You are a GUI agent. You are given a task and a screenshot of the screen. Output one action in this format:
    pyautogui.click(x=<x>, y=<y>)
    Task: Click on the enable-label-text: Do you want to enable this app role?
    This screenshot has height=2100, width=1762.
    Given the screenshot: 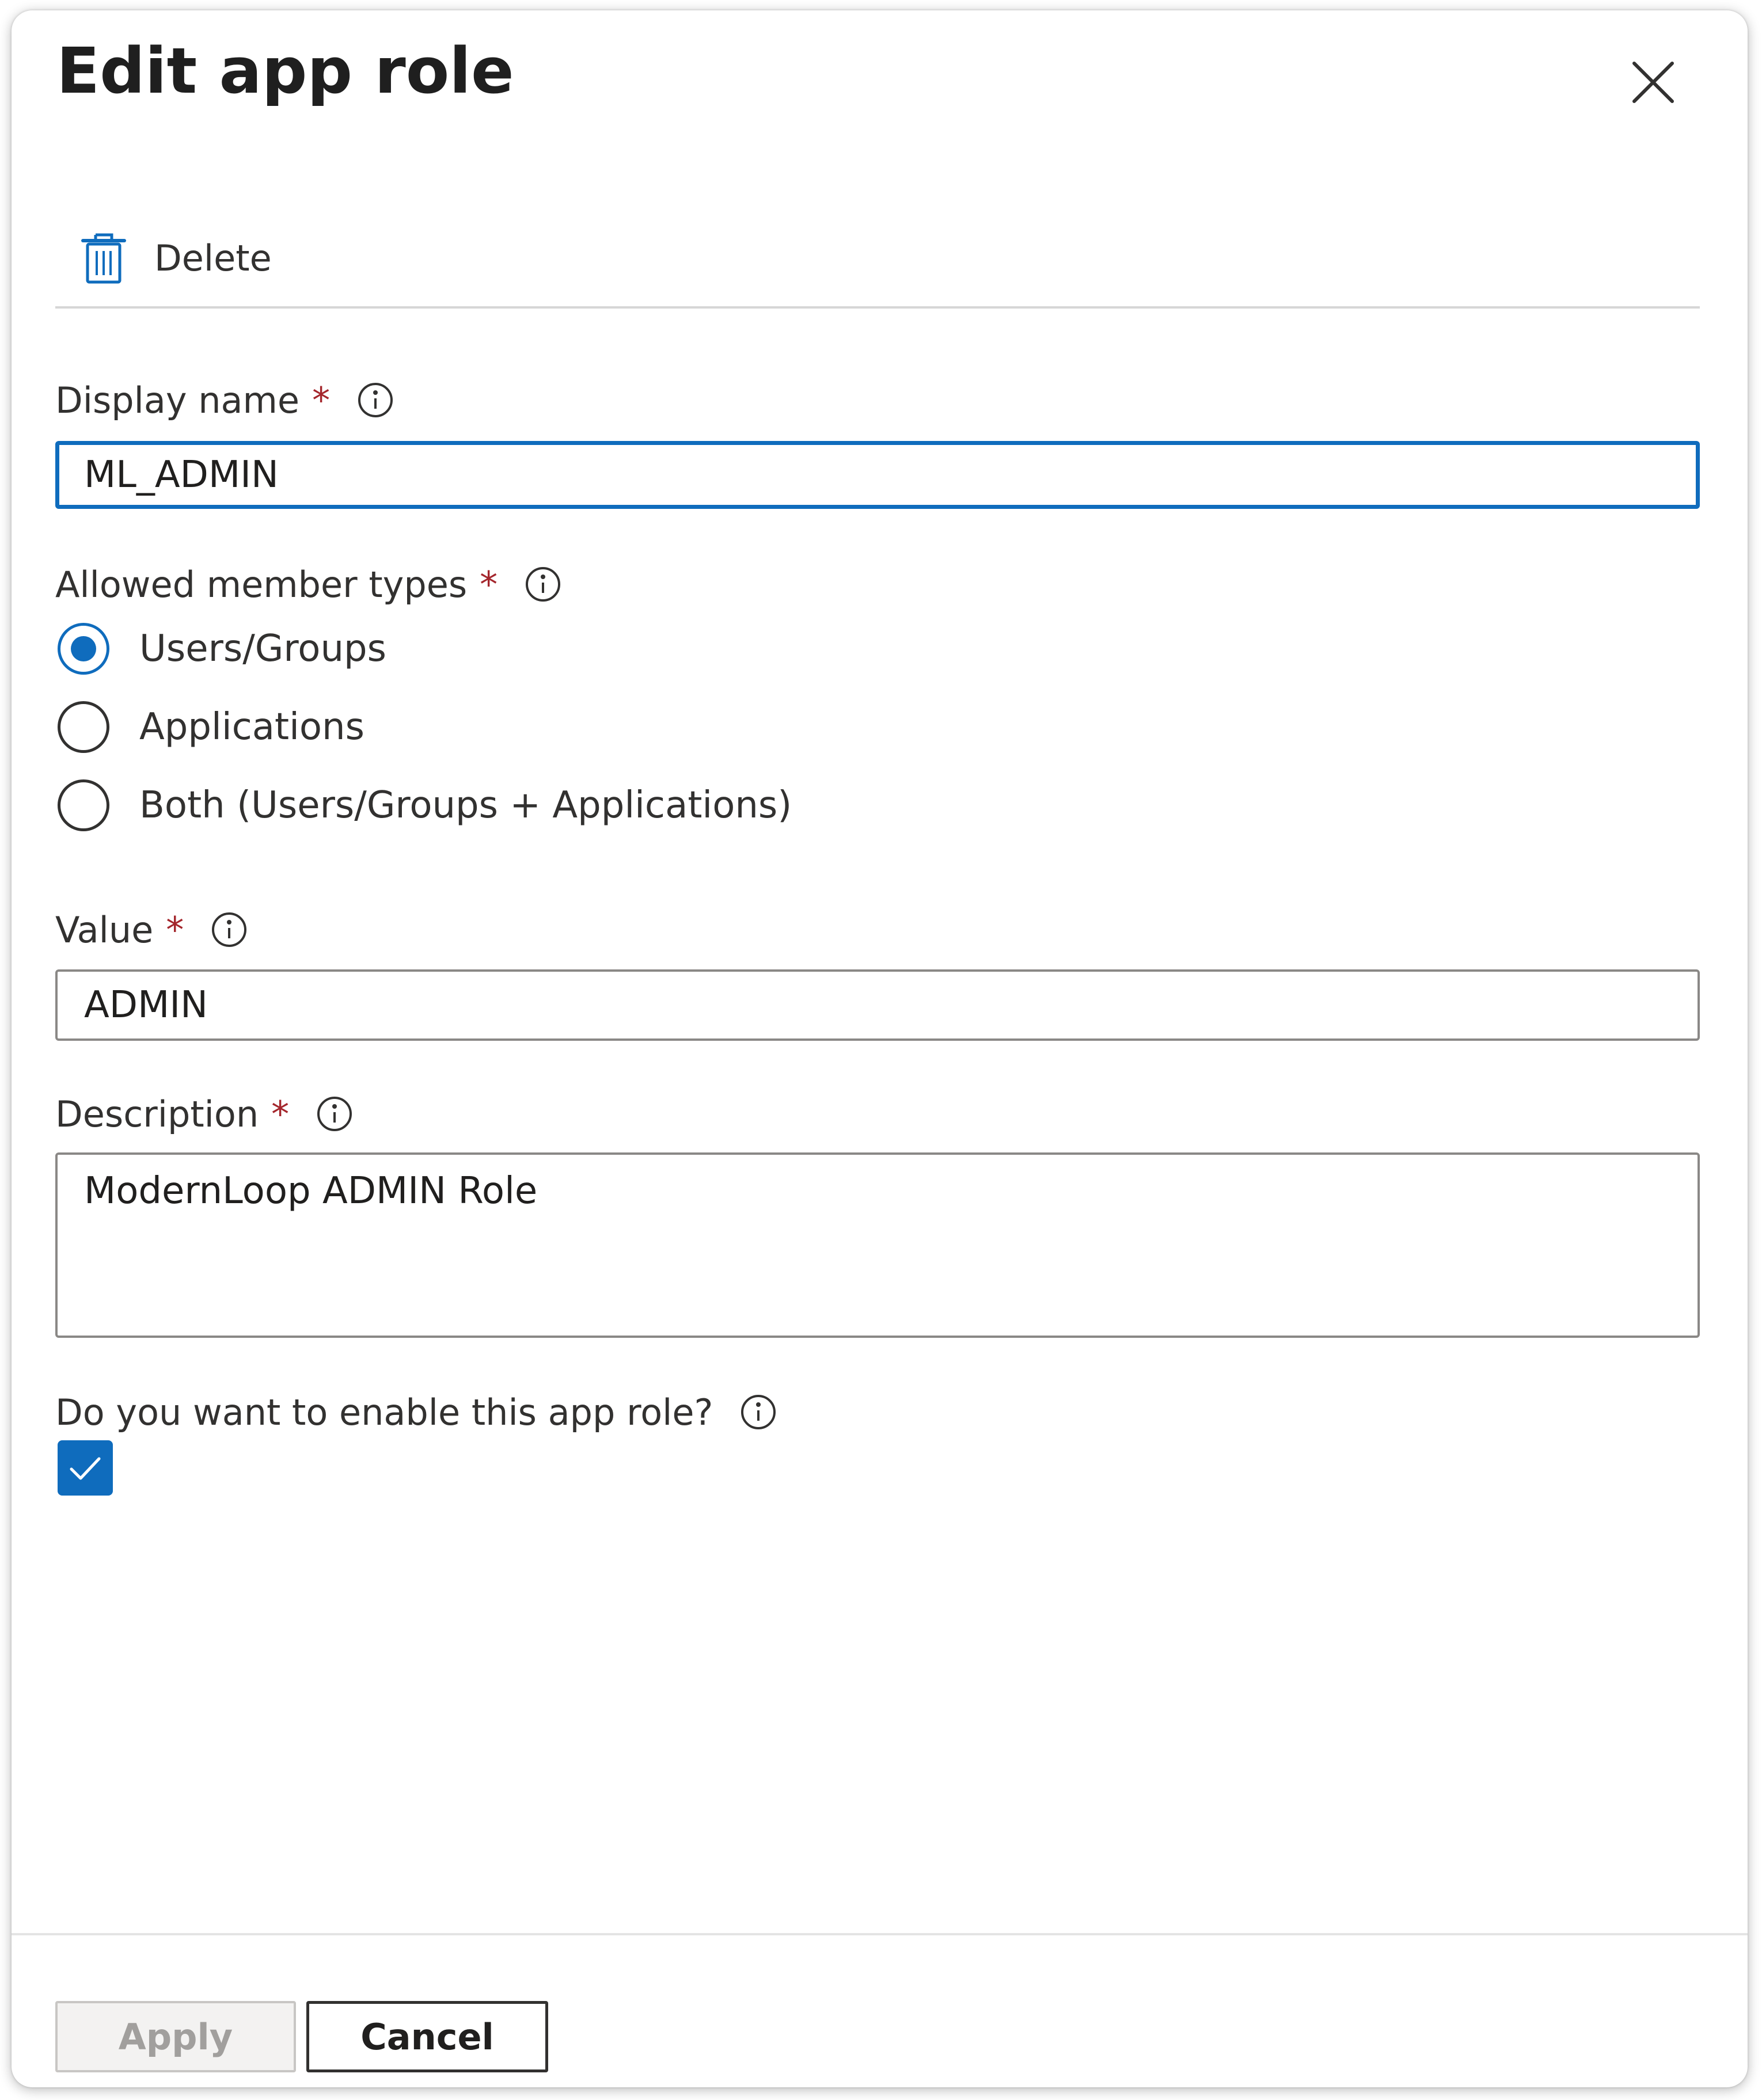 What is the action you would take?
    pyautogui.click(x=384, y=1412)
    